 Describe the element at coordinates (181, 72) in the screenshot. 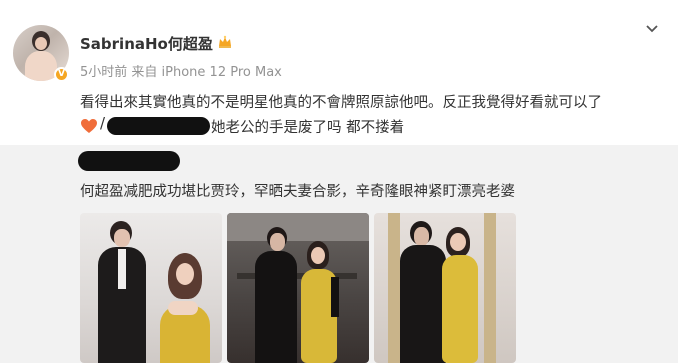

I see `post-meta: 5小时前 来自 iPhone 12 Pro Max` at that location.